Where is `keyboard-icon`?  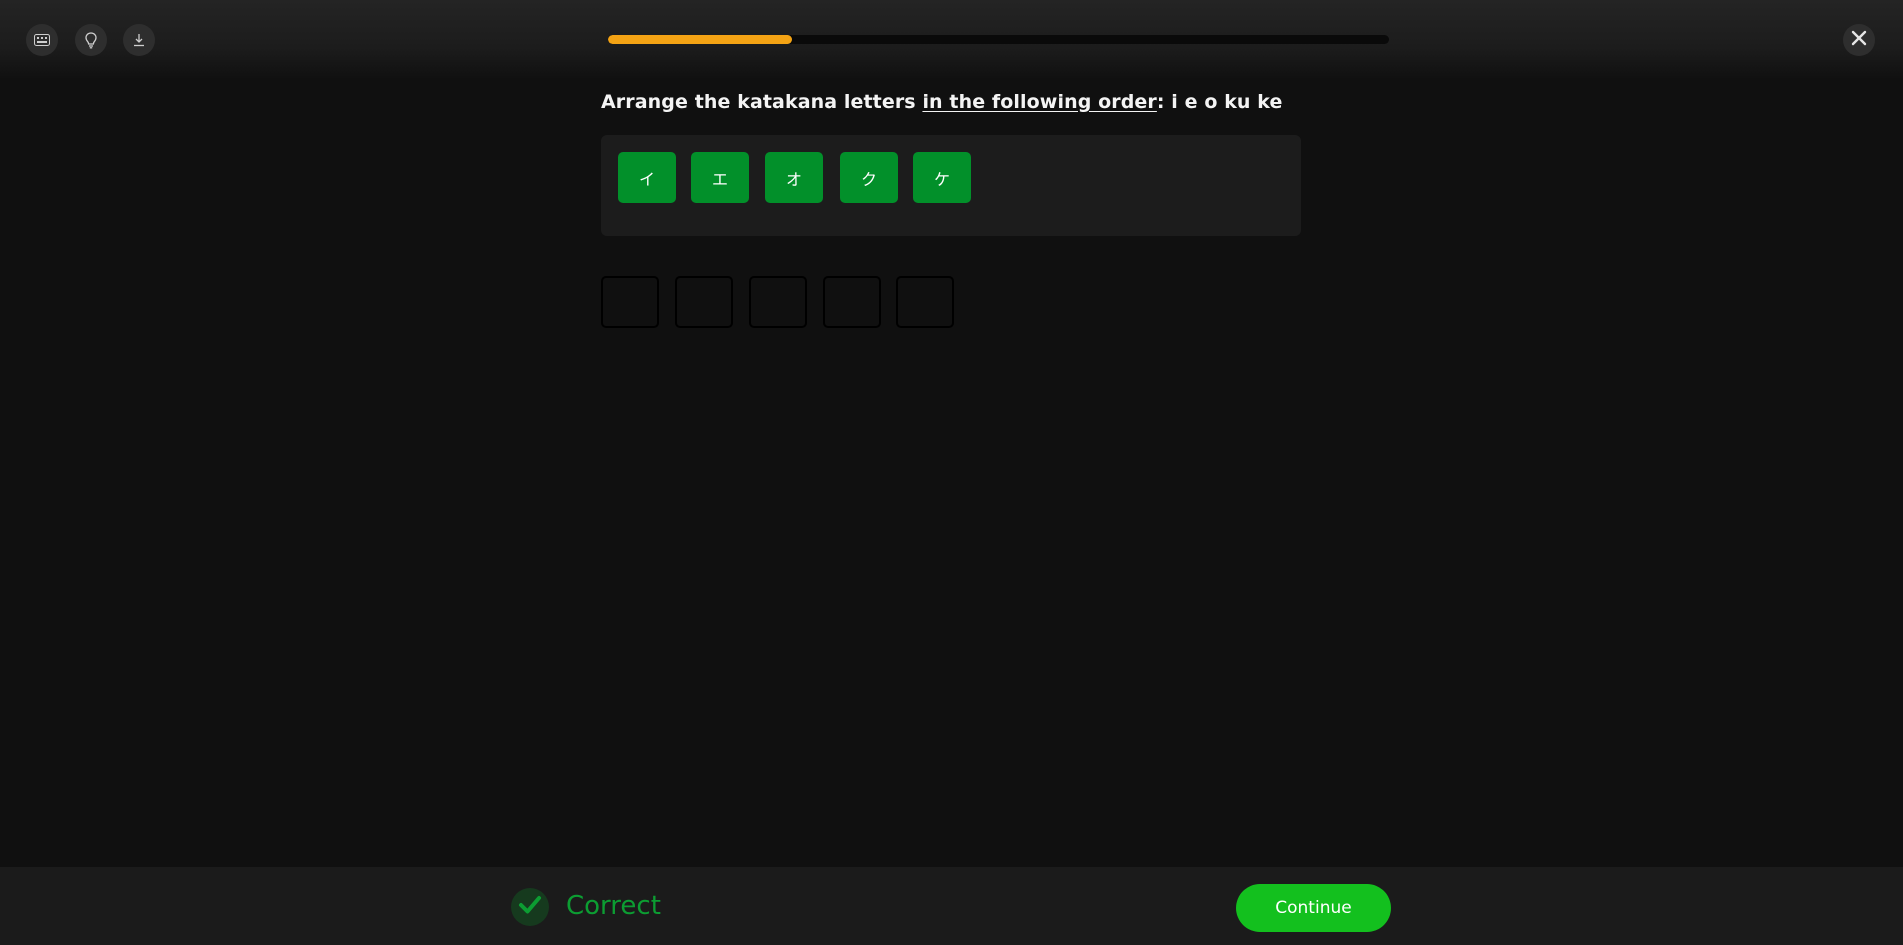 keyboard-icon is located at coordinates (42, 40).